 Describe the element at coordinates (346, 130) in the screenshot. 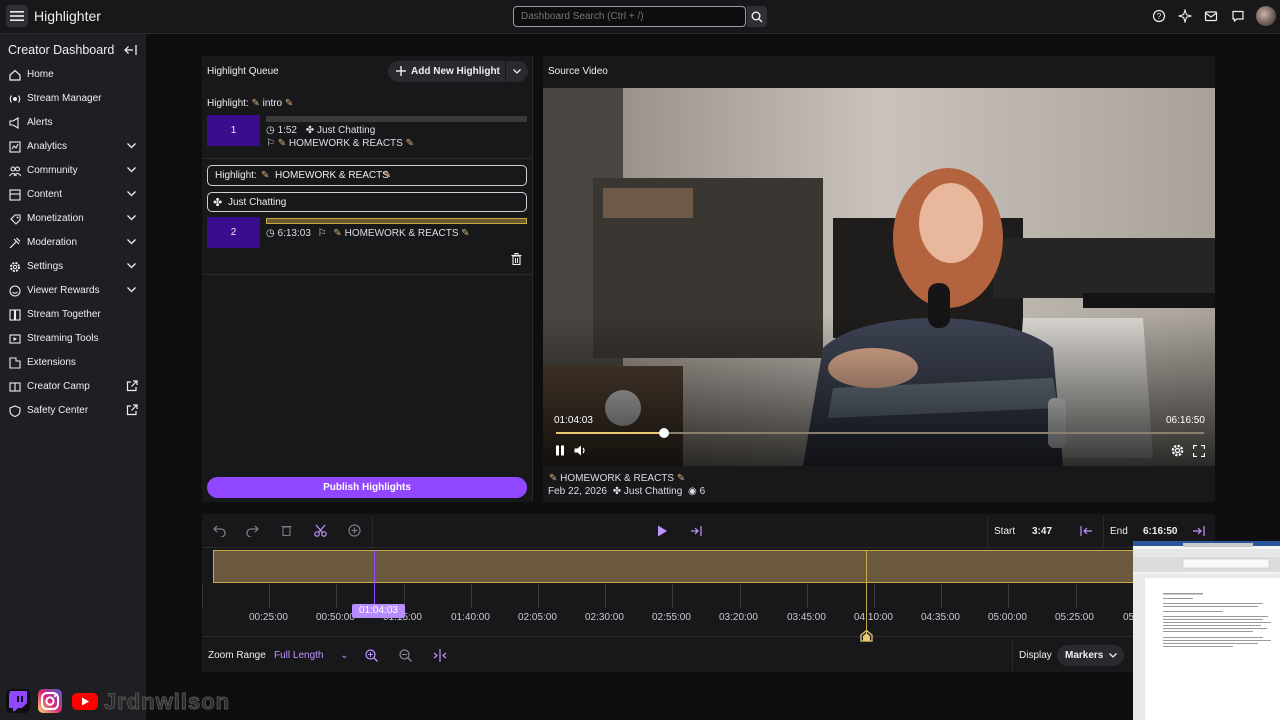

I see `highlight-1-category: Just Chatting` at that location.